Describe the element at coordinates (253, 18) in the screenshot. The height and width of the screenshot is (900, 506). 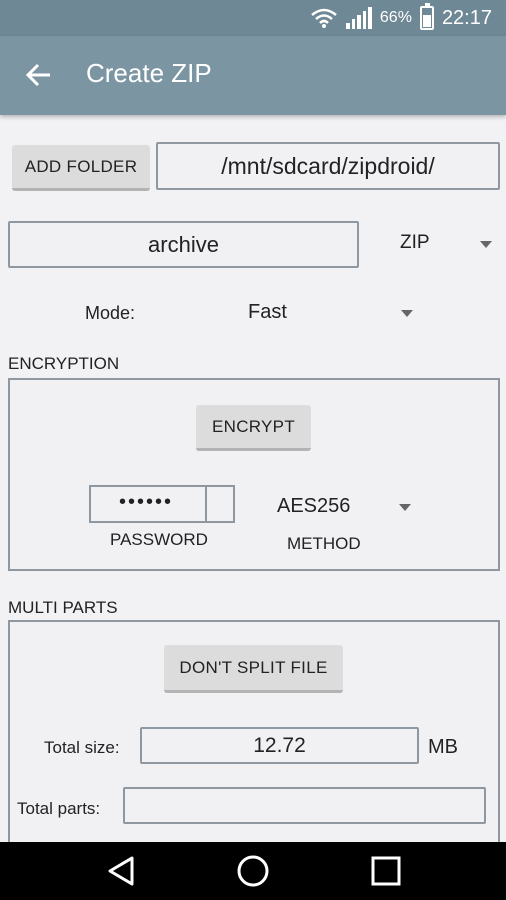
I see `status-bar: 66% 22:17` at that location.